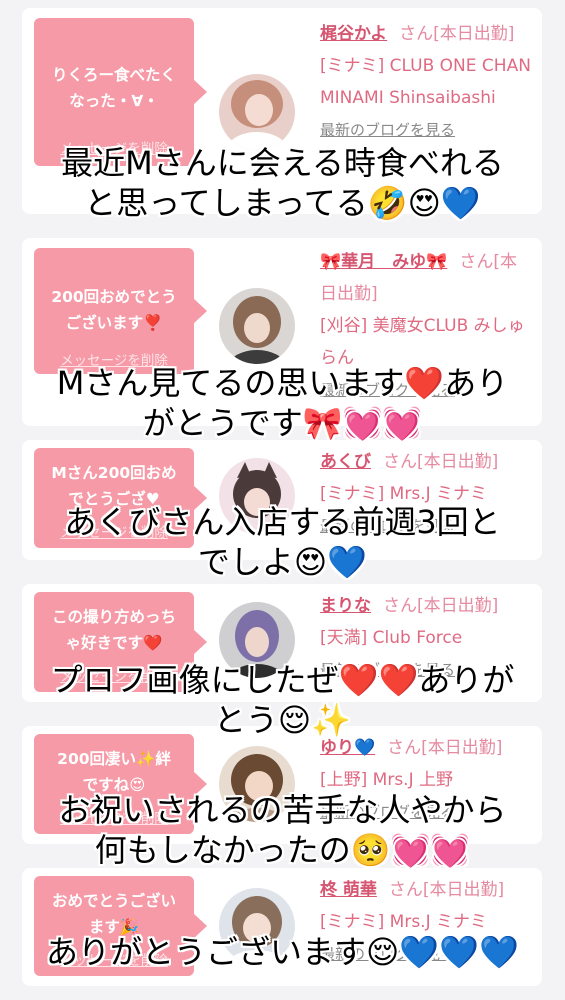 The width and height of the screenshot is (565, 1000). Describe the element at coordinates (348, 890) in the screenshot. I see `host-name-link: 柊 萌華` at that location.